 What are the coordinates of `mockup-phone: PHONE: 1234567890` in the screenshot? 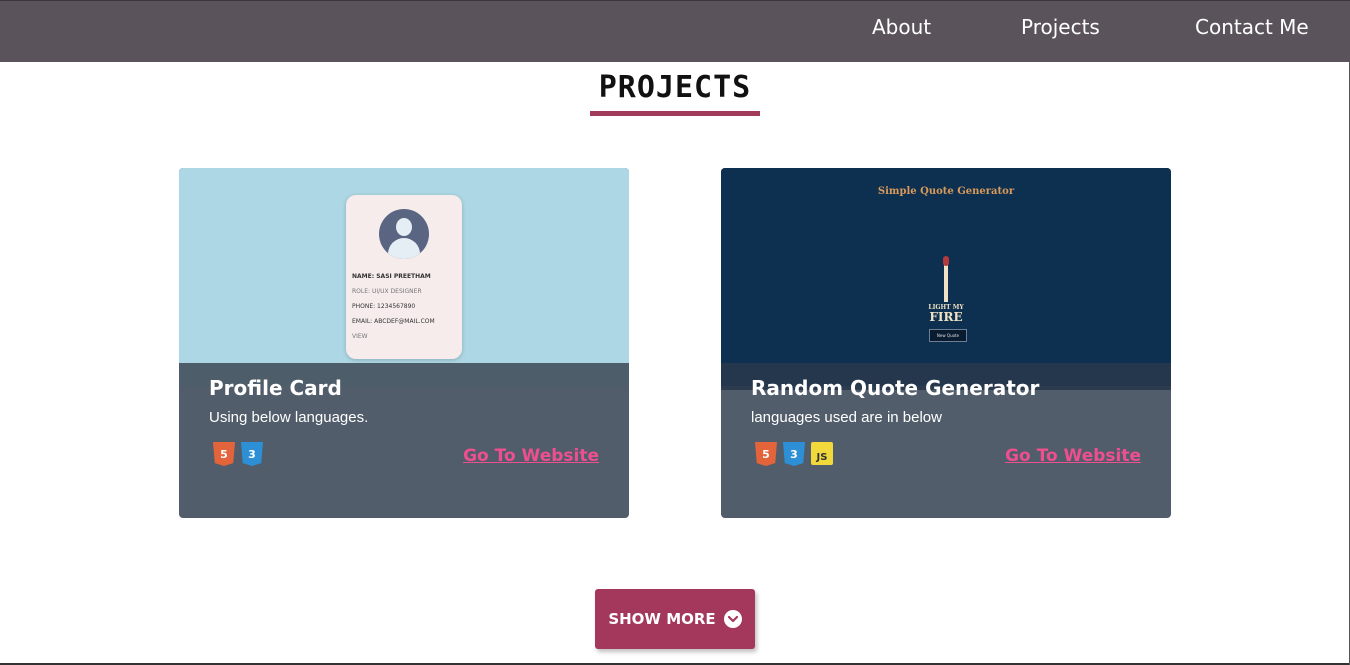 It's located at (384, 306).